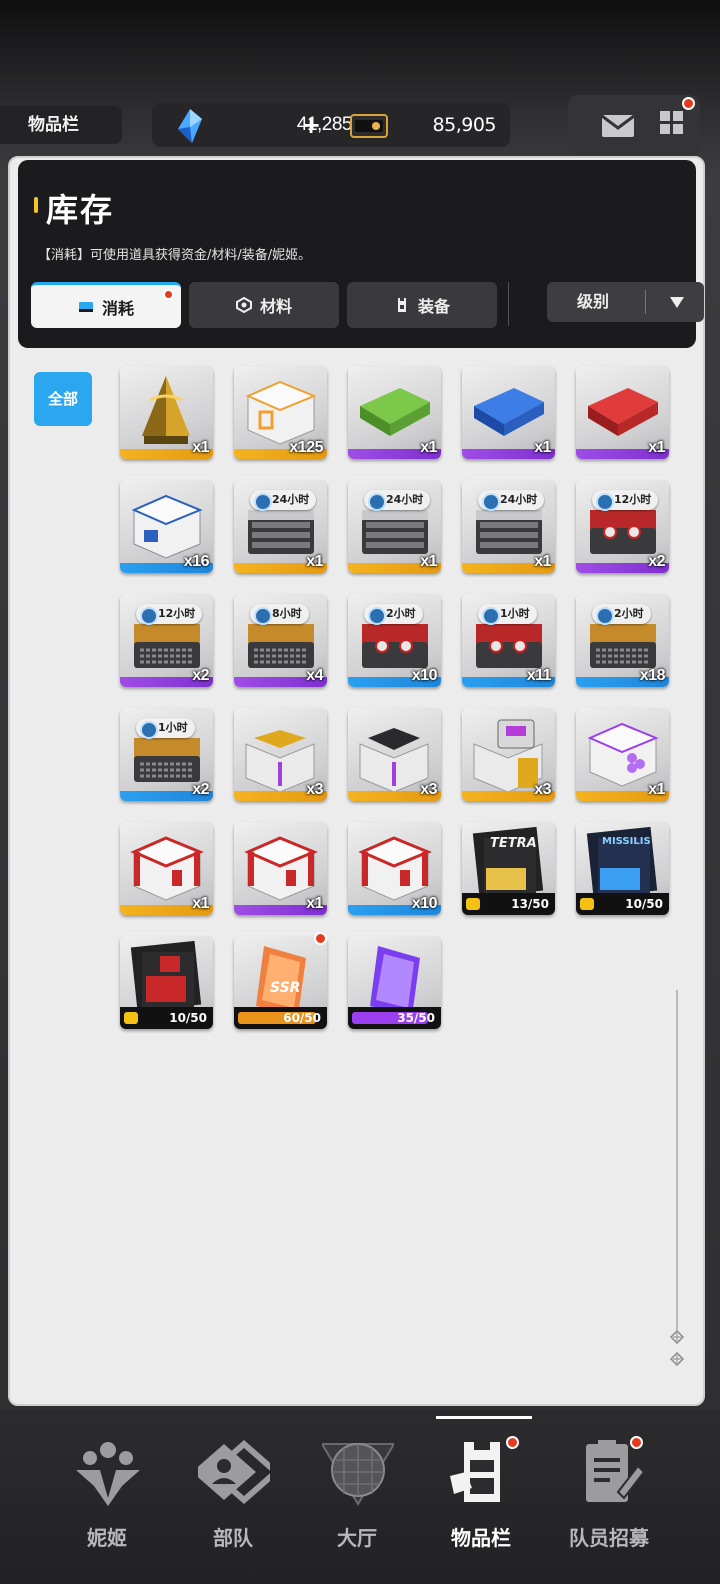 This screenshot has width=720, height=1584. I want to click on item-quantity: x11, so click(539, 675).